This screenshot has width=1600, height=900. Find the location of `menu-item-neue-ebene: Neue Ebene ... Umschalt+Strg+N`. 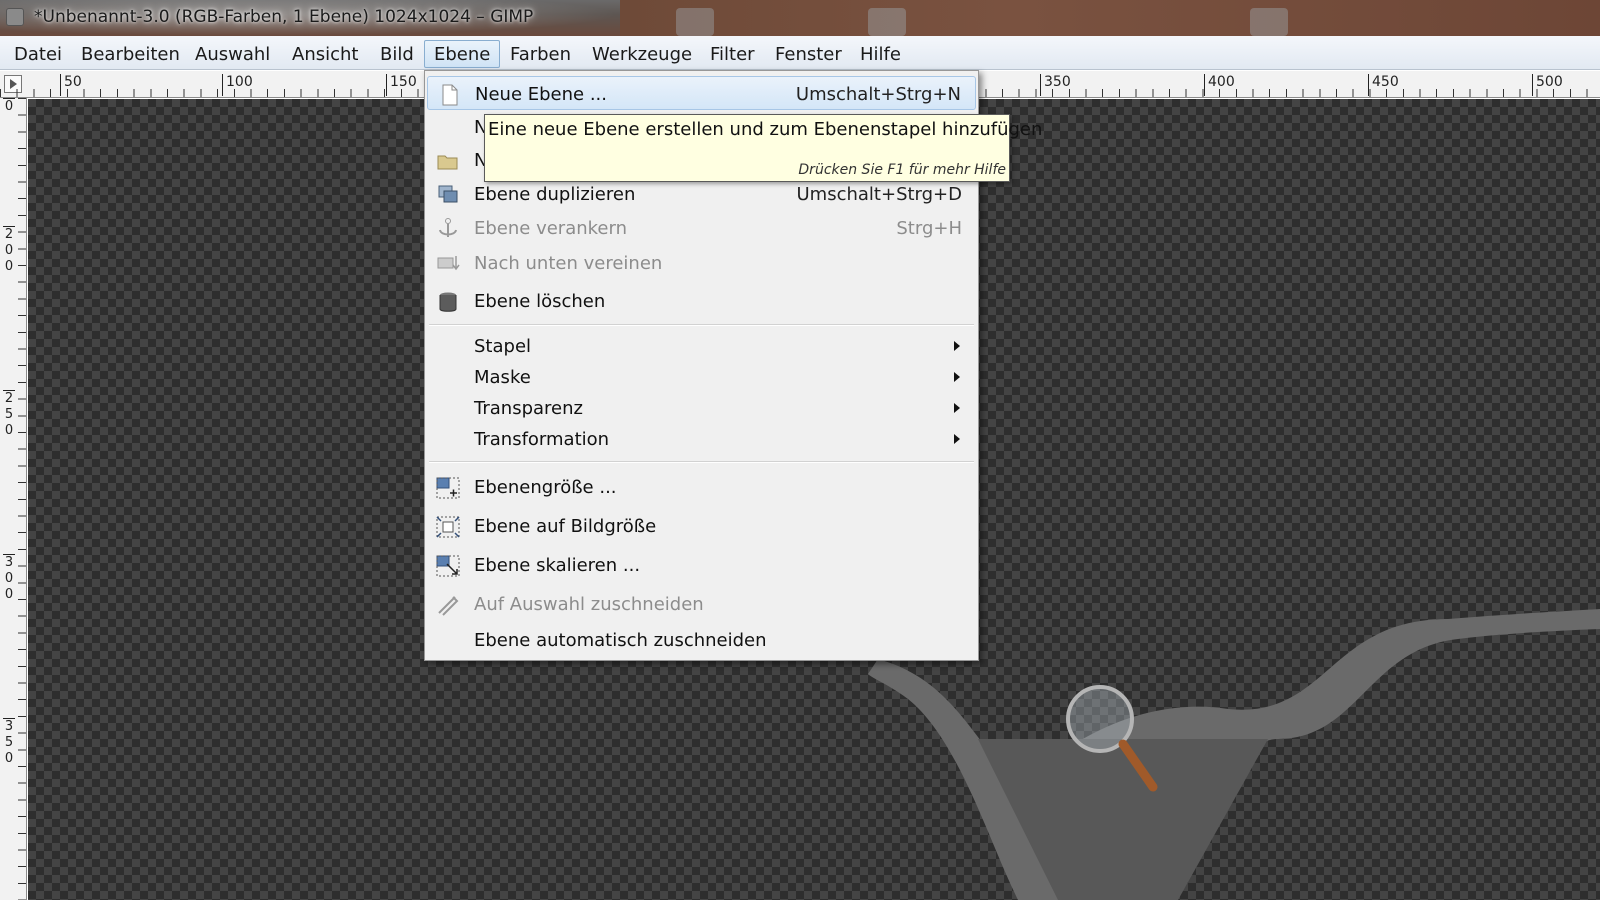

menu-item-neue-ebene: Neue Ebene ... Umschalt+Strg+N is located at coordinates (701, 93).